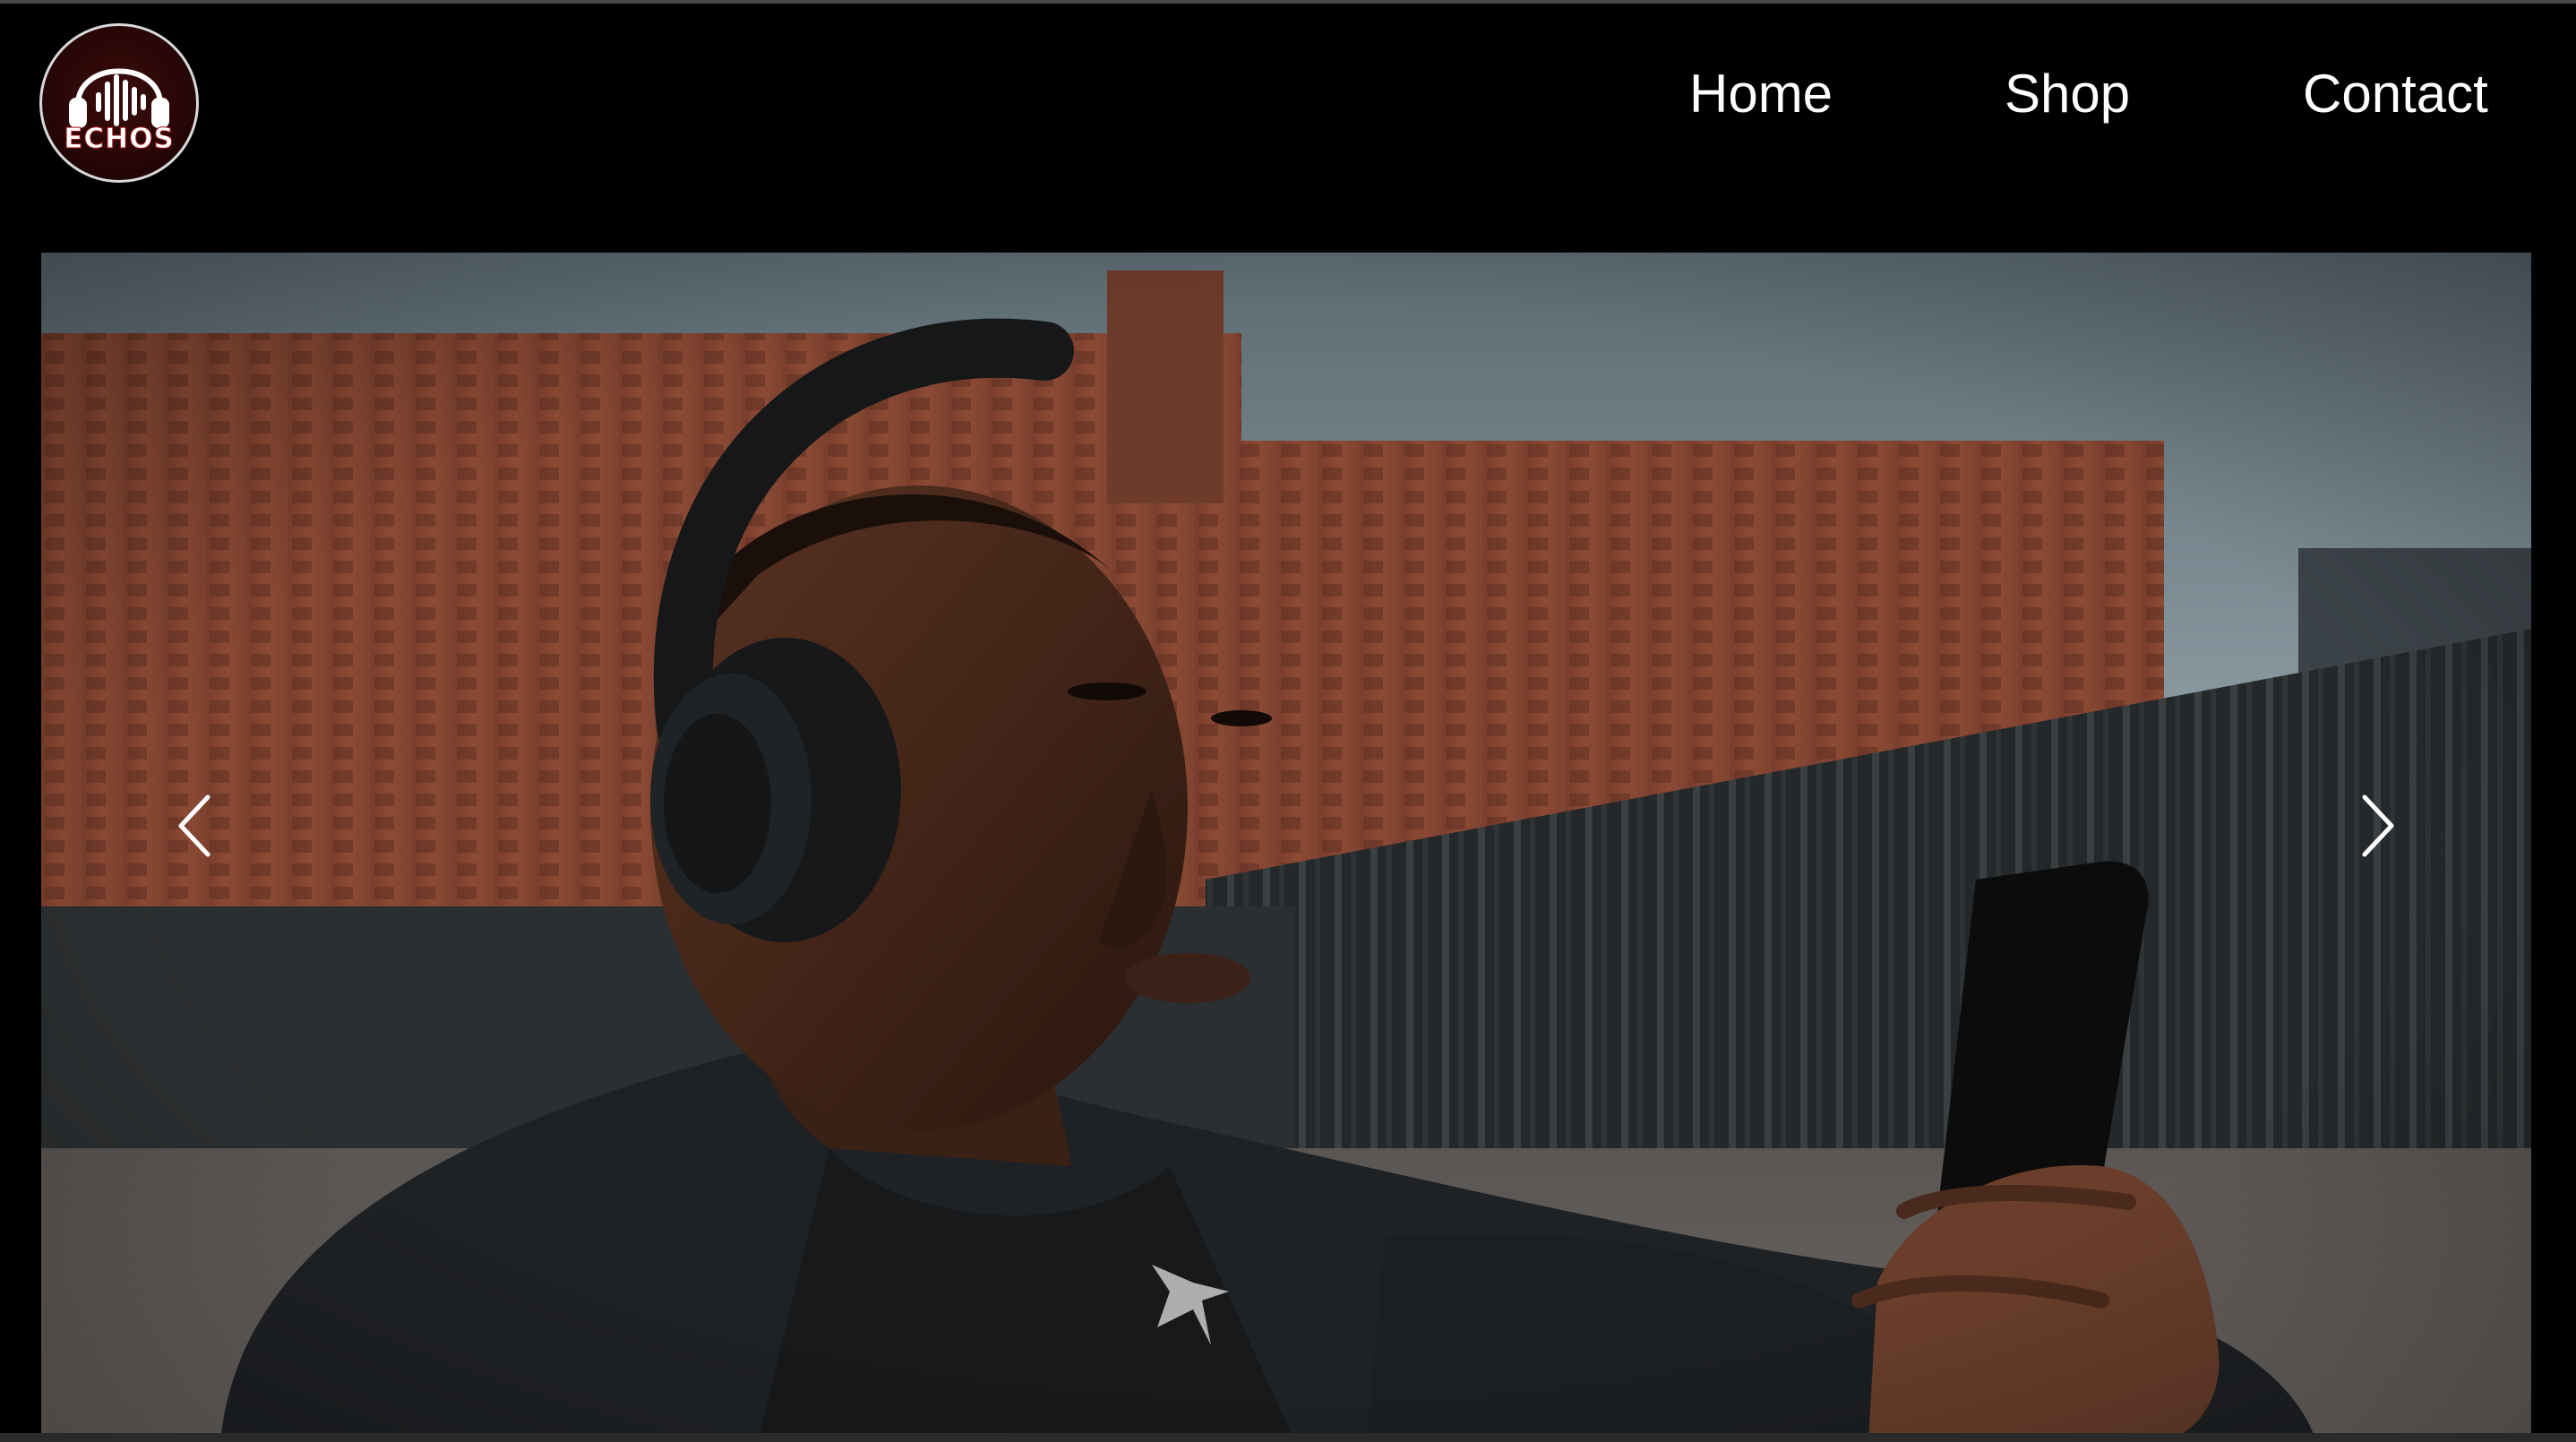  Describe the element at coordinates (119, 139) in the screenshot. I see `brand-logo-text: ECHOS` at that location.